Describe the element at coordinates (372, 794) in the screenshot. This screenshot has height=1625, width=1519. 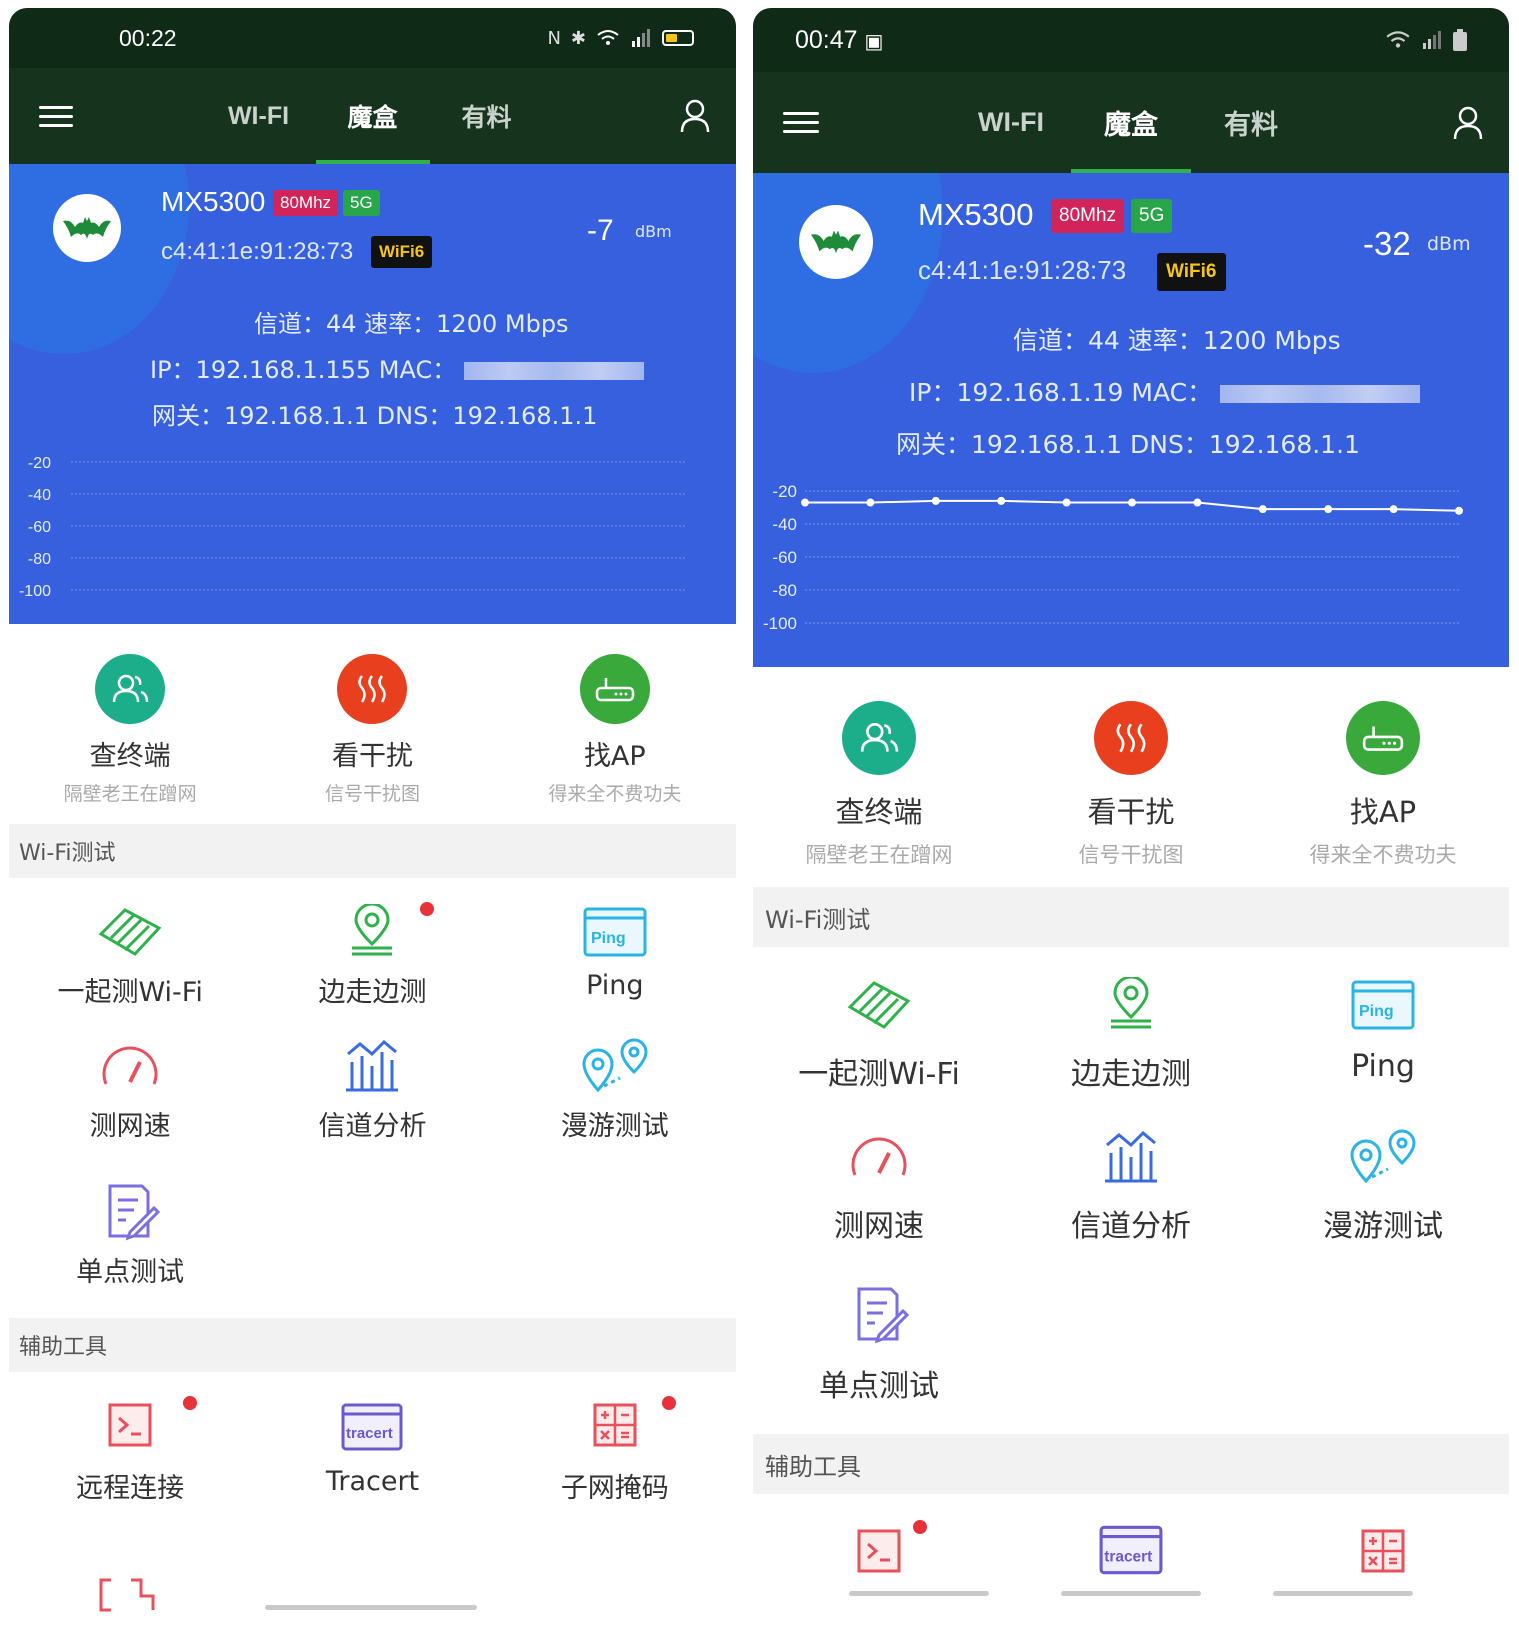
I see `feature-subtitle: 信号干扰图` at that location.